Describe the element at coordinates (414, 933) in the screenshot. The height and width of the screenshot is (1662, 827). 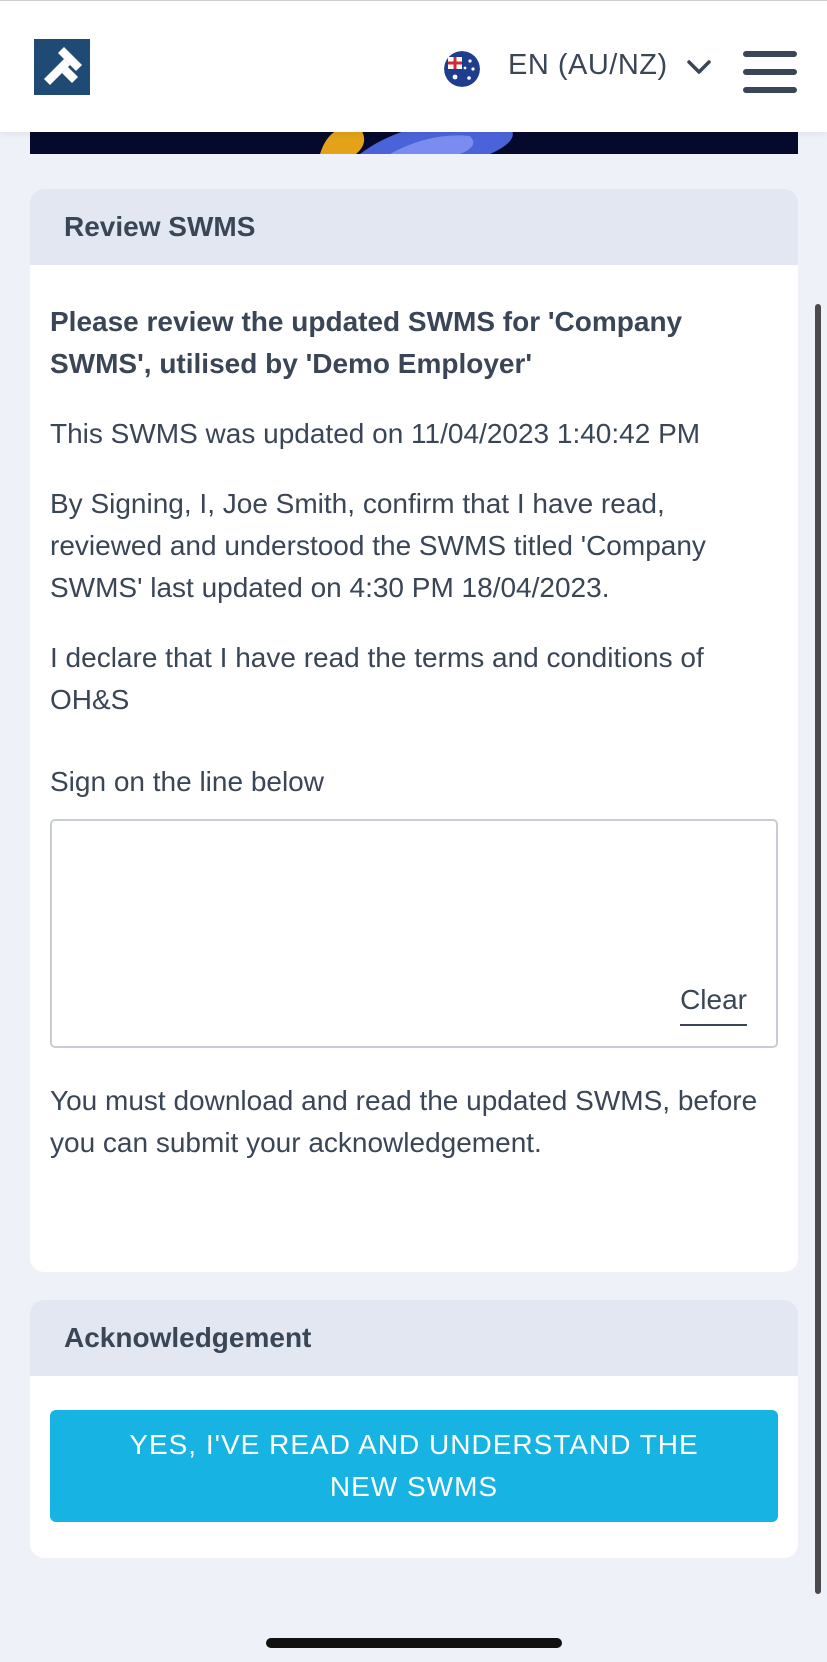
I see `signature-pad: Clear` at that location.